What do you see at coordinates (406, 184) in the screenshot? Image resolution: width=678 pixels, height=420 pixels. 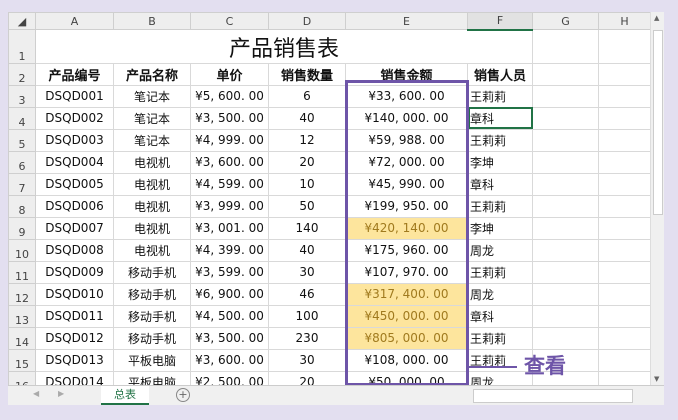 I see `cell: ¥45, 990. 00` at bounding box center [406, 184].